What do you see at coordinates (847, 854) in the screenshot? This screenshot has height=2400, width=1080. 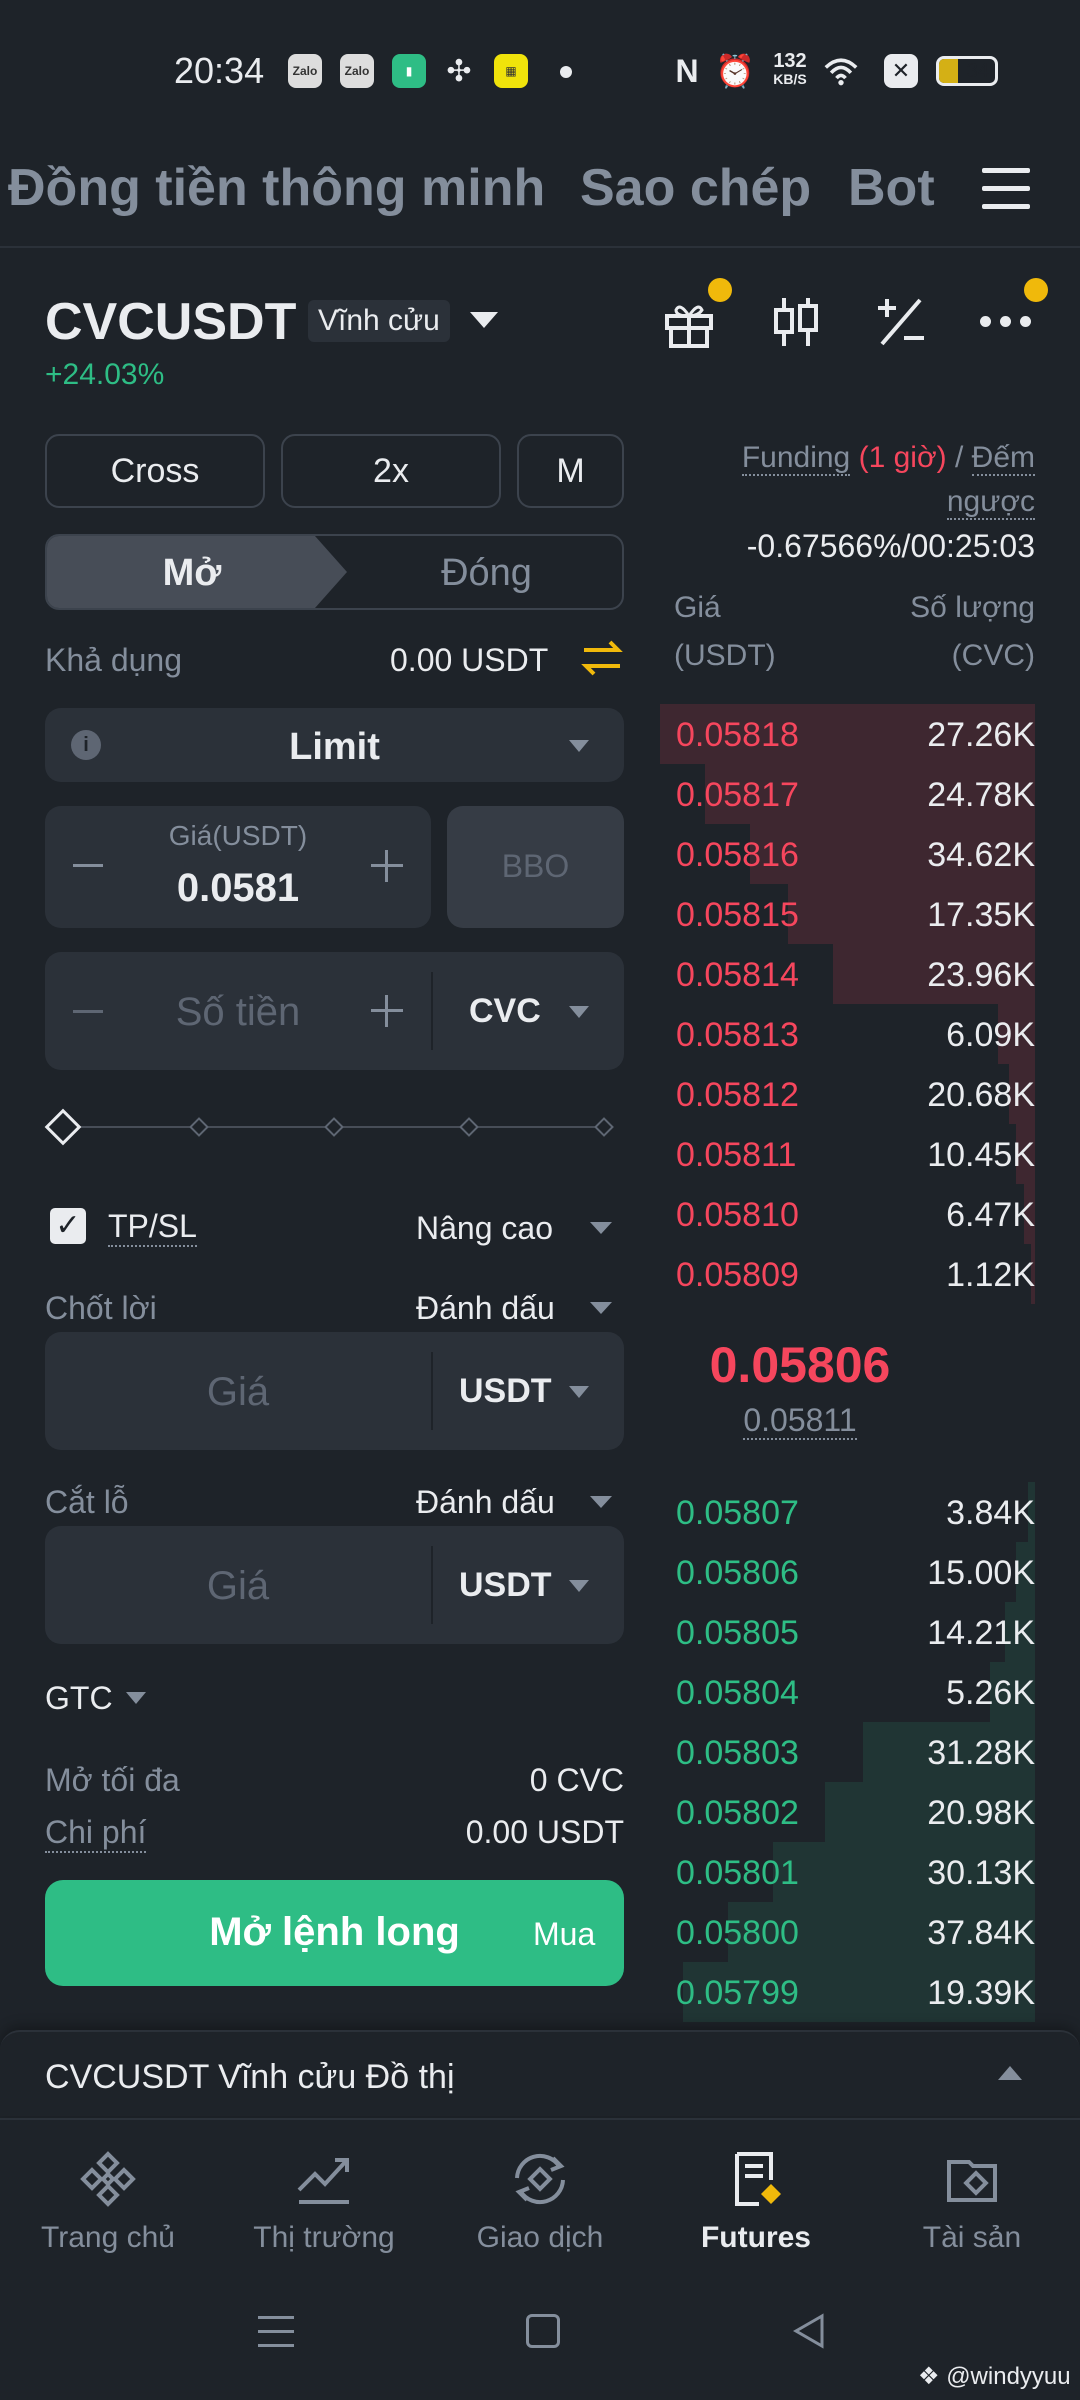 I see `ask-row: 0.05816 34.62K` at bounding box center [847, 854].